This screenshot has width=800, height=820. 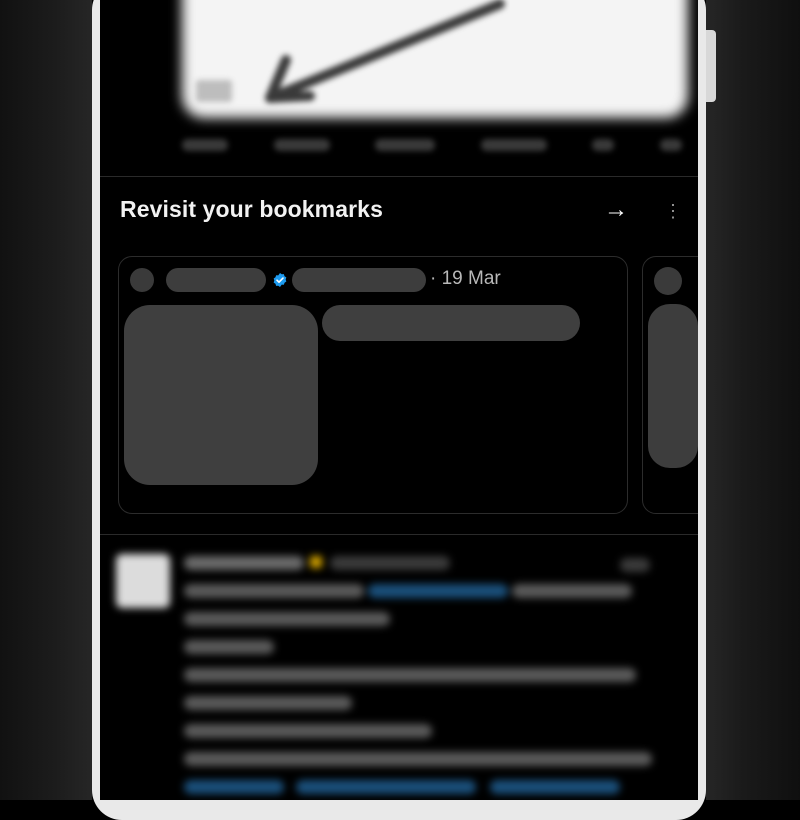 What do you see at coordinates (205, 145) in the screenshot?
I see `reply-action` at bounding box center [205, 145].